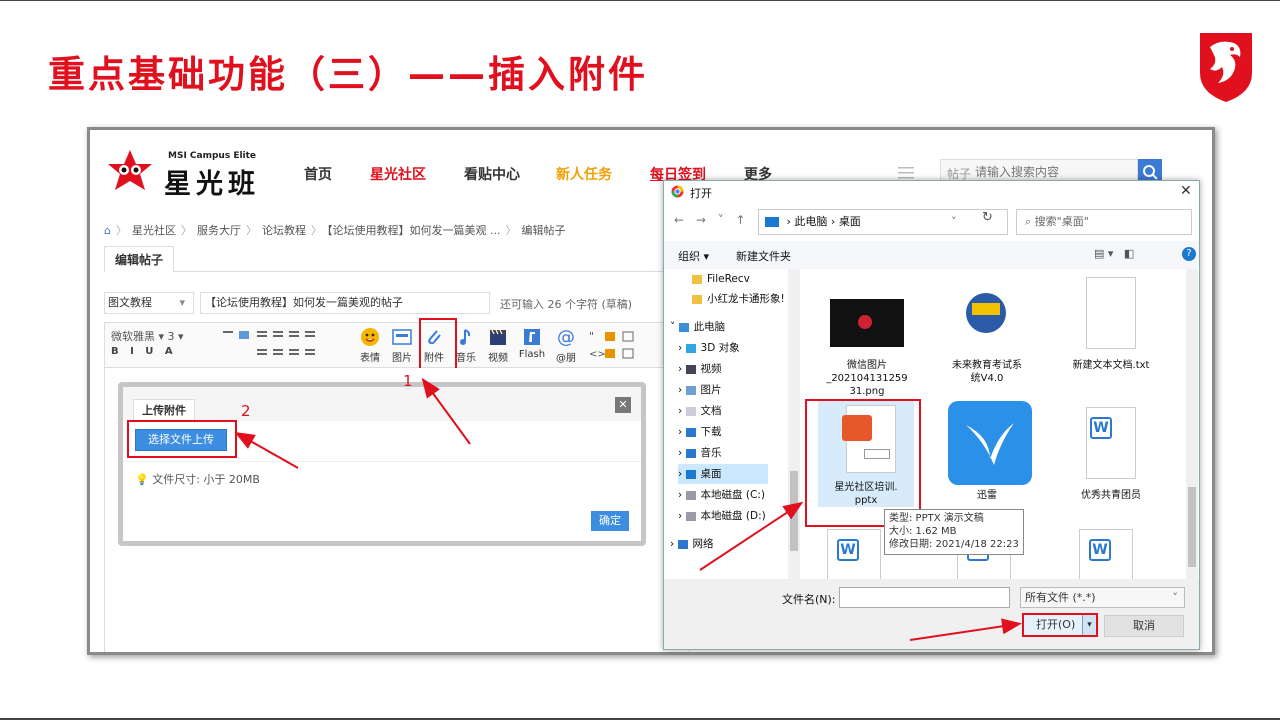 The image size is (1280, 720). What do you see at coordinates (130, 170) in the screenshot?
I see `star-mascot-logo-icon` at bounding box center [130, 170].